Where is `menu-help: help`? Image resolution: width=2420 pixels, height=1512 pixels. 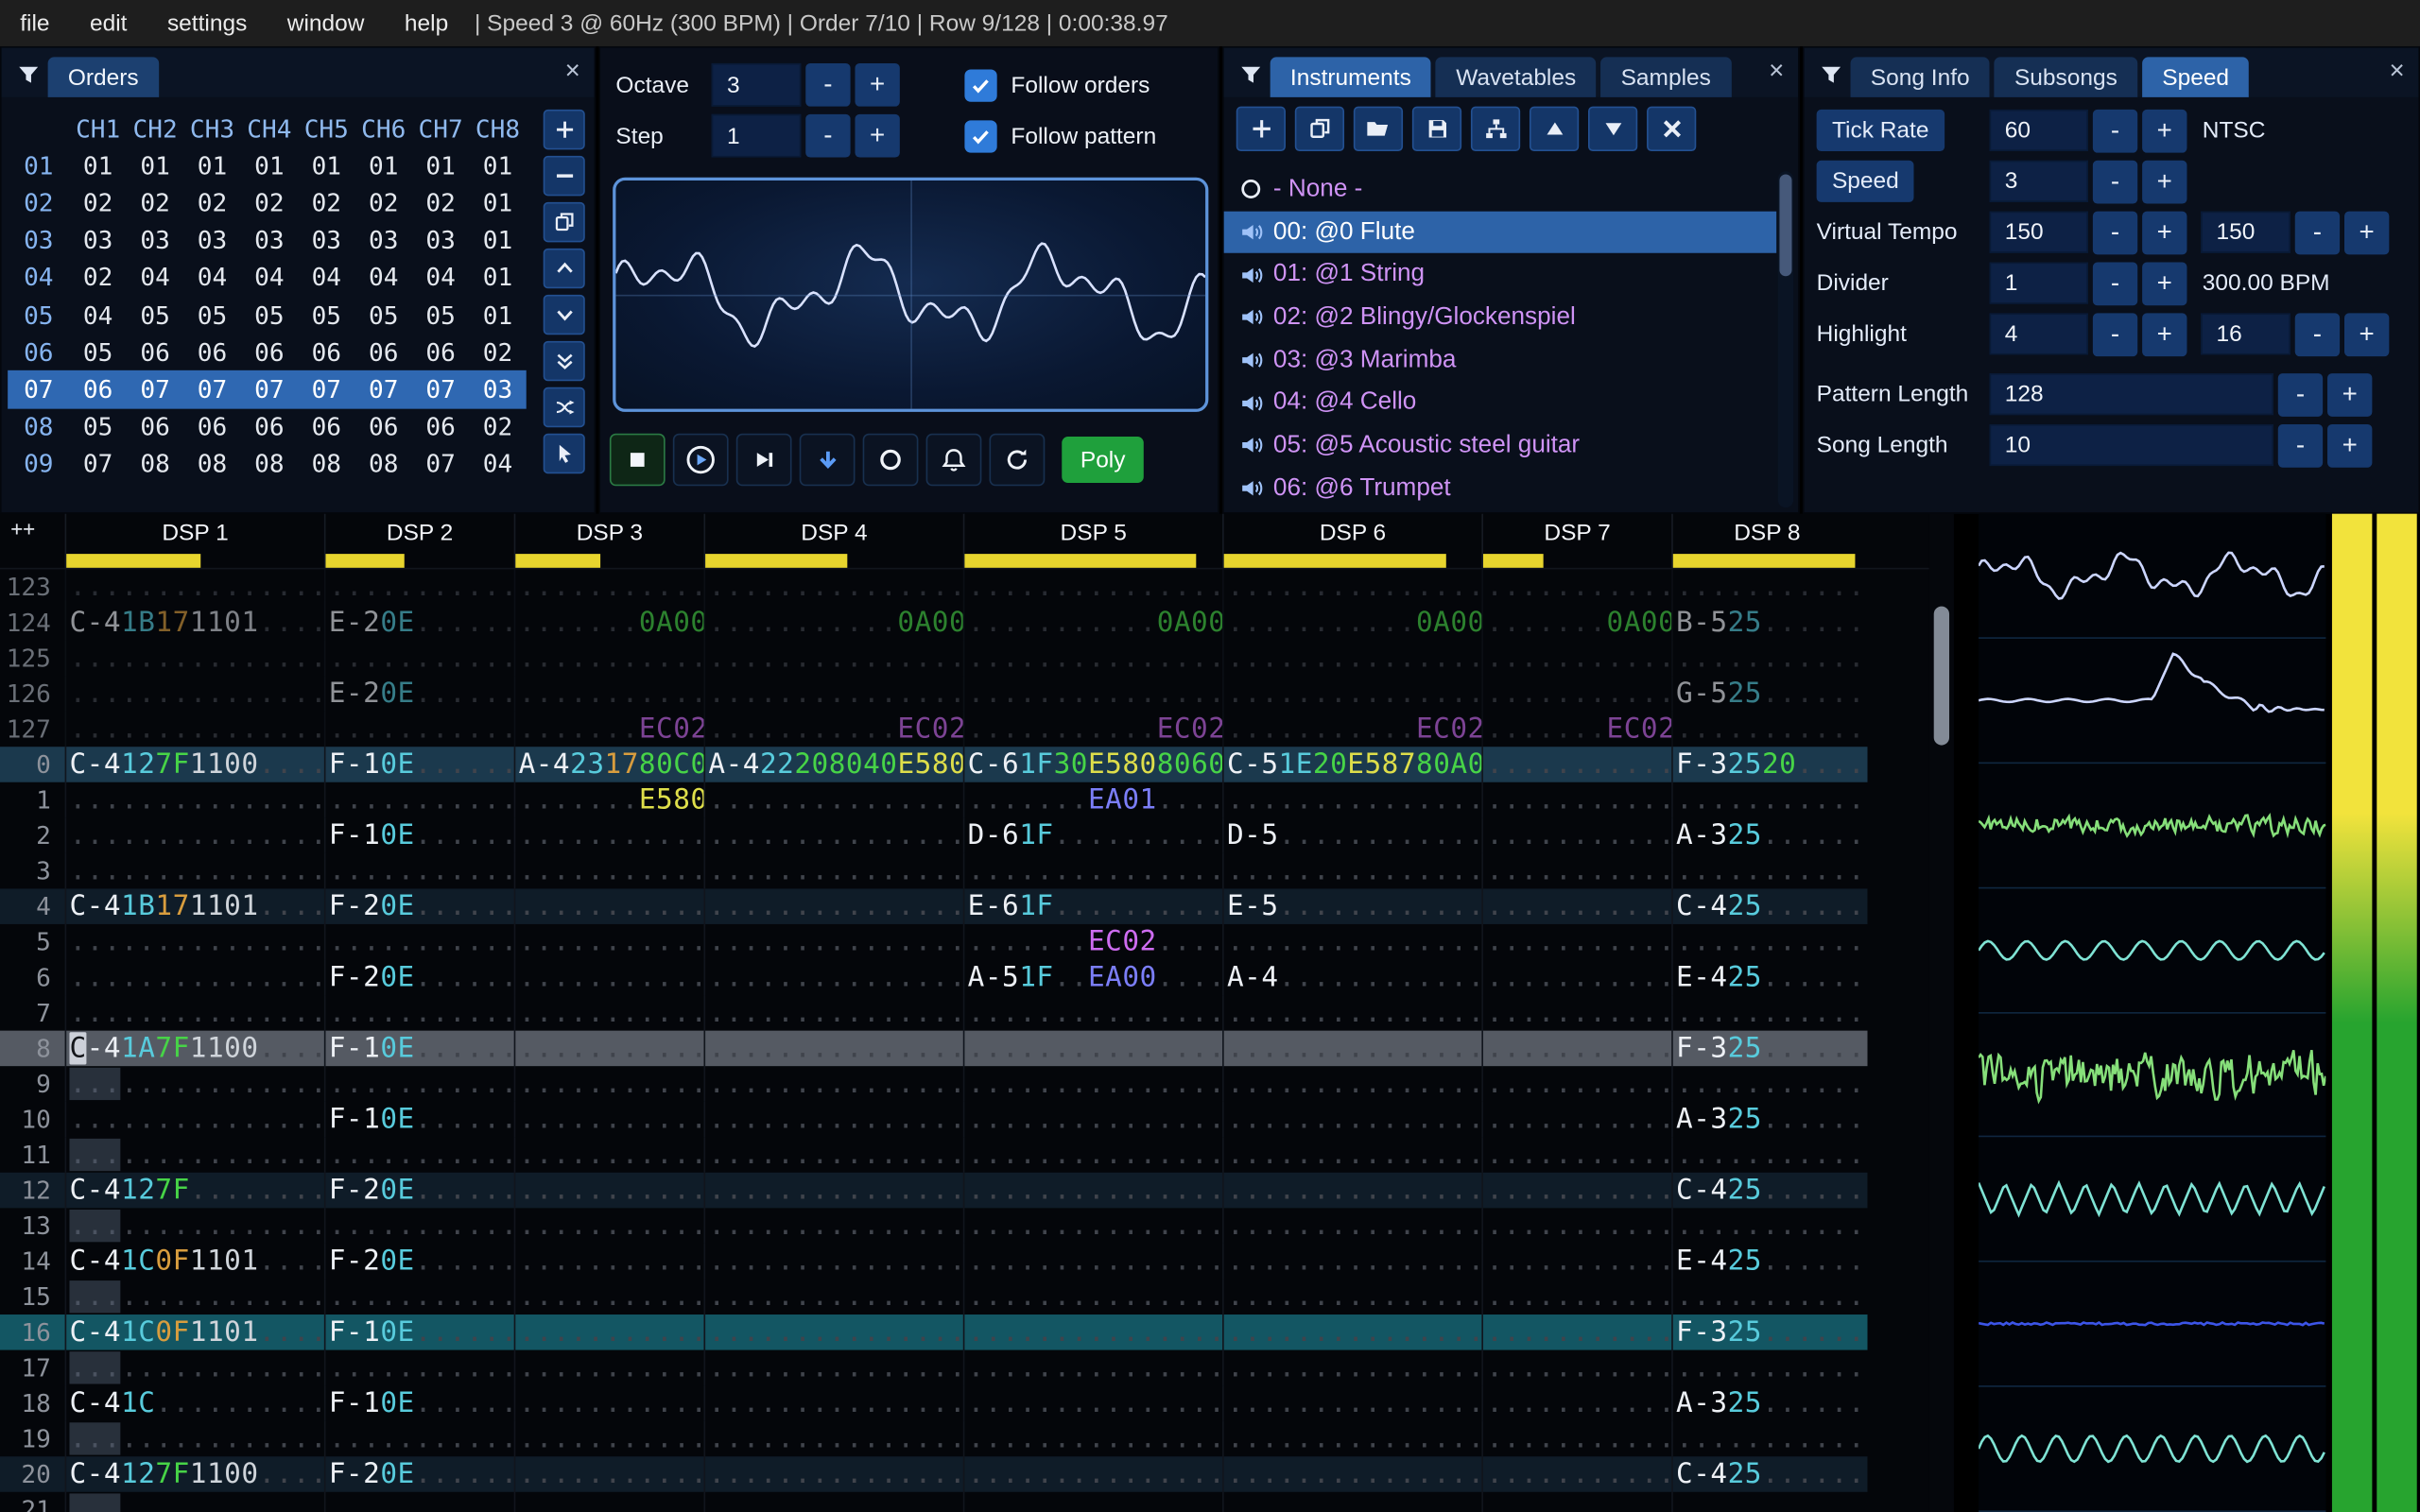 menu-help: help is located at coordinates (427, 23).